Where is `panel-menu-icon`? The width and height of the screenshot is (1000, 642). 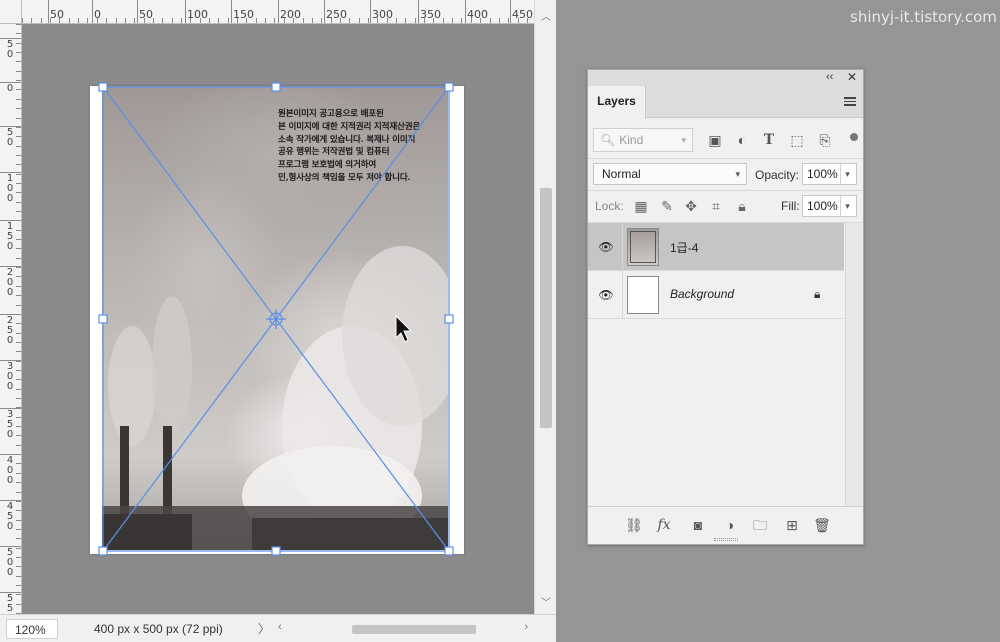 panel-menu-icon is located at coordinates (850, 102).